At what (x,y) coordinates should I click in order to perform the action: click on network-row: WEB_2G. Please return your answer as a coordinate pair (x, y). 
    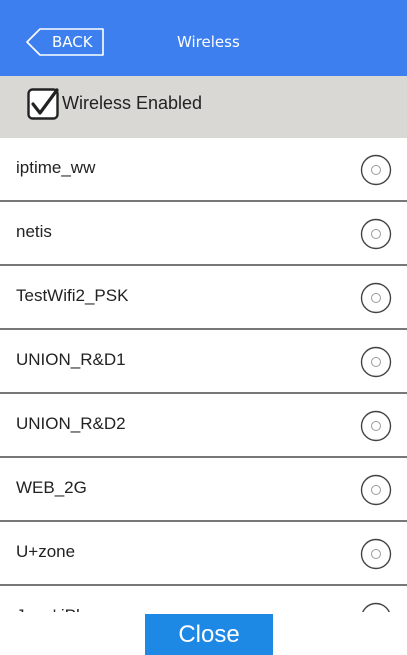
    Looking at the image, I should click on (203, 490).